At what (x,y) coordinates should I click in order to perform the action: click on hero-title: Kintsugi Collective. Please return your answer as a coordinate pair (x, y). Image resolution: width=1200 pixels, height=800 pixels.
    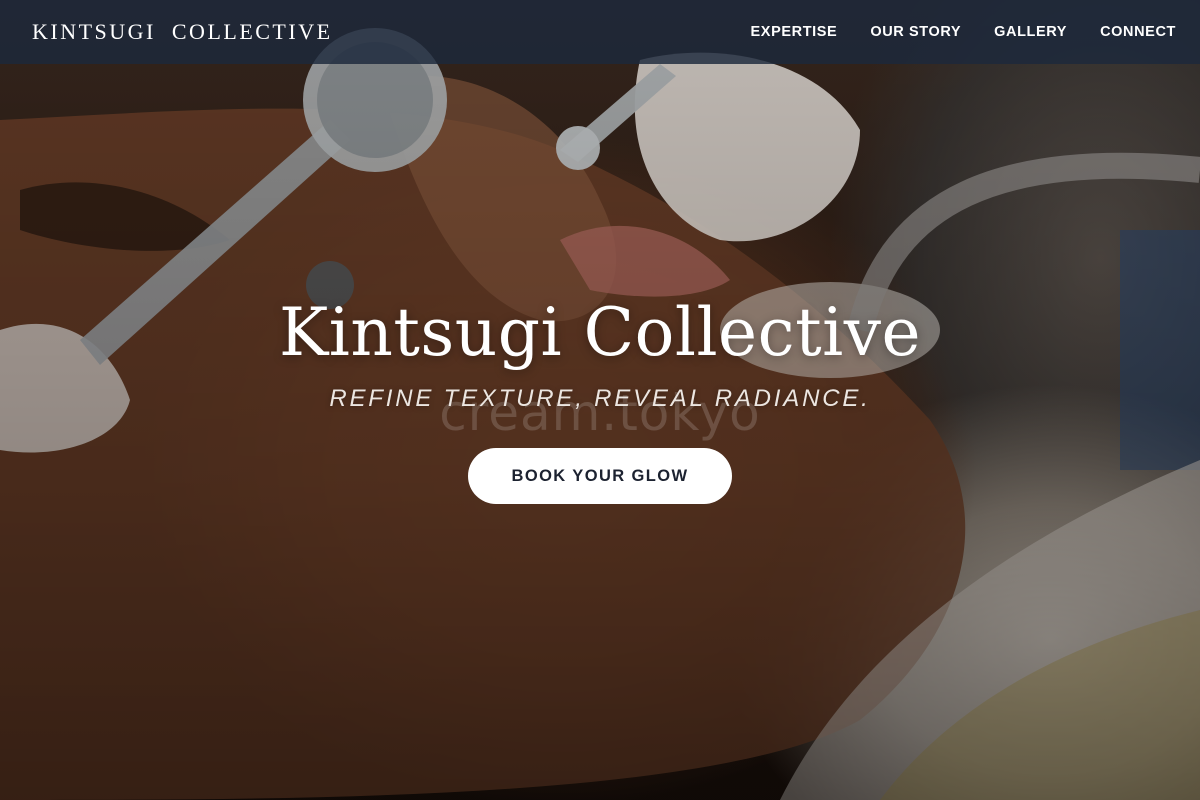
    Looking at the image, I should click on (600, 332).